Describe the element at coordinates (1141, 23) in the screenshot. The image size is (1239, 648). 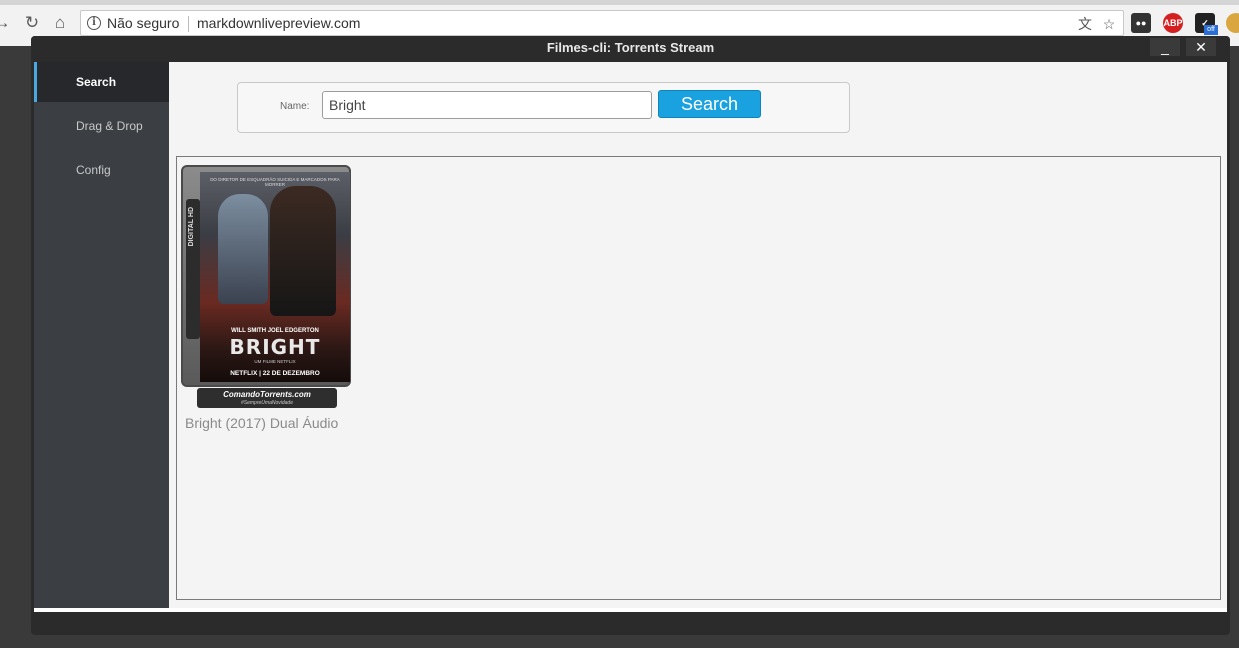
I see `ghostery-icon: ●●` at that location.